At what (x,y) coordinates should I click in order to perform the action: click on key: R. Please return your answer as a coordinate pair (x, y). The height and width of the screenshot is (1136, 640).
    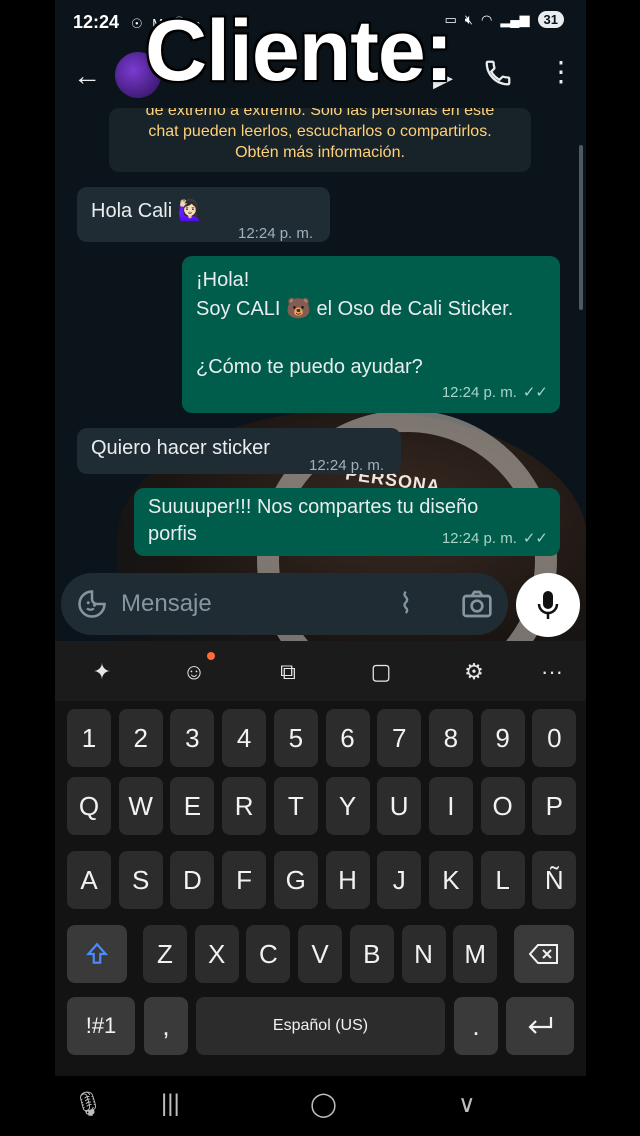
    Looking at the image, I should click on (244, 806).